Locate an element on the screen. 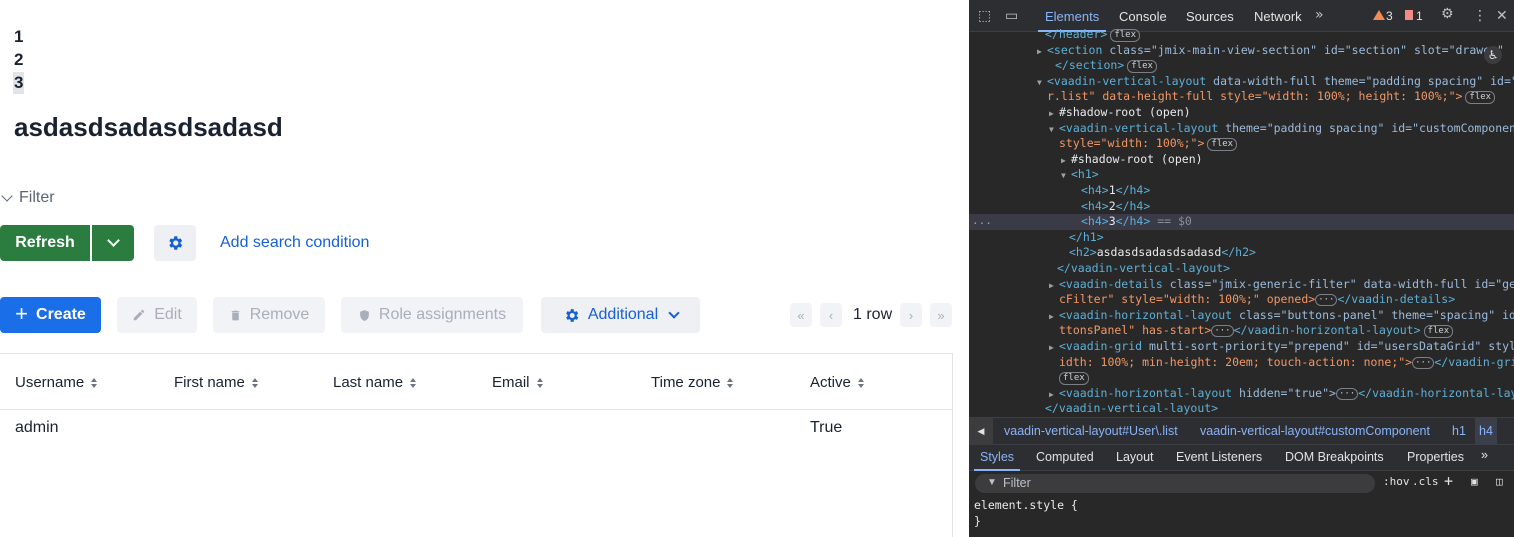  dom-line: <h2>asdasdsadasdsadasd</h2> is located at coordinates (1241, 253).